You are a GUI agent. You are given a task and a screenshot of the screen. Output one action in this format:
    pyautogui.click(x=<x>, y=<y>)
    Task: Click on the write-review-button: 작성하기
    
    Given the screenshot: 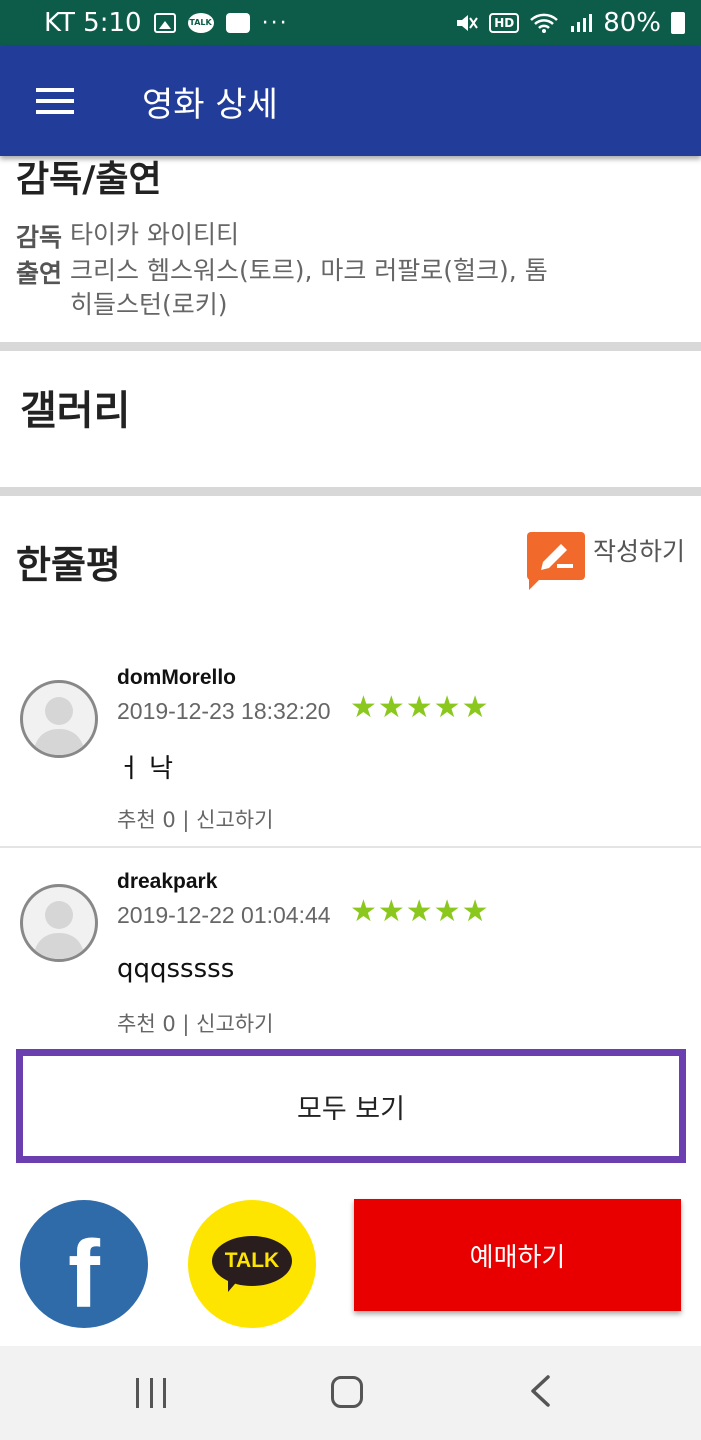 What is the action you would take?
    pyautogui.click(x=605, y=560)
    